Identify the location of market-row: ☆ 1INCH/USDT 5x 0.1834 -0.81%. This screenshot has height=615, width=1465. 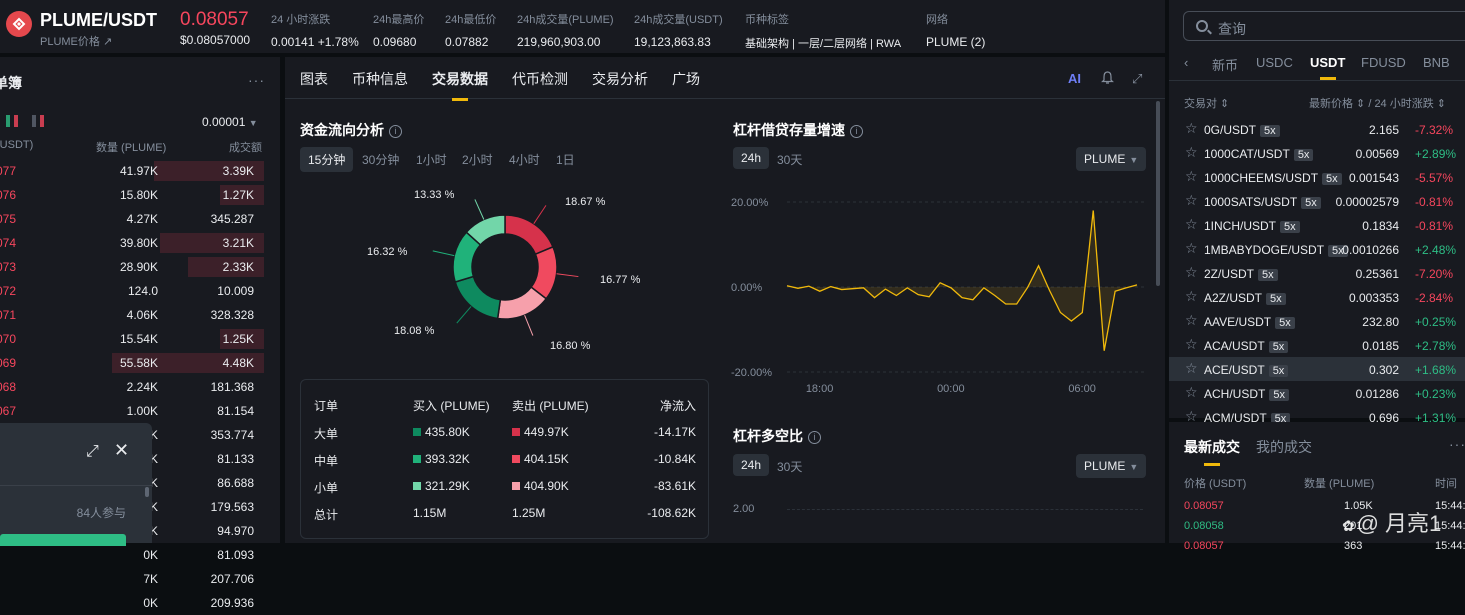
(1317, 225).